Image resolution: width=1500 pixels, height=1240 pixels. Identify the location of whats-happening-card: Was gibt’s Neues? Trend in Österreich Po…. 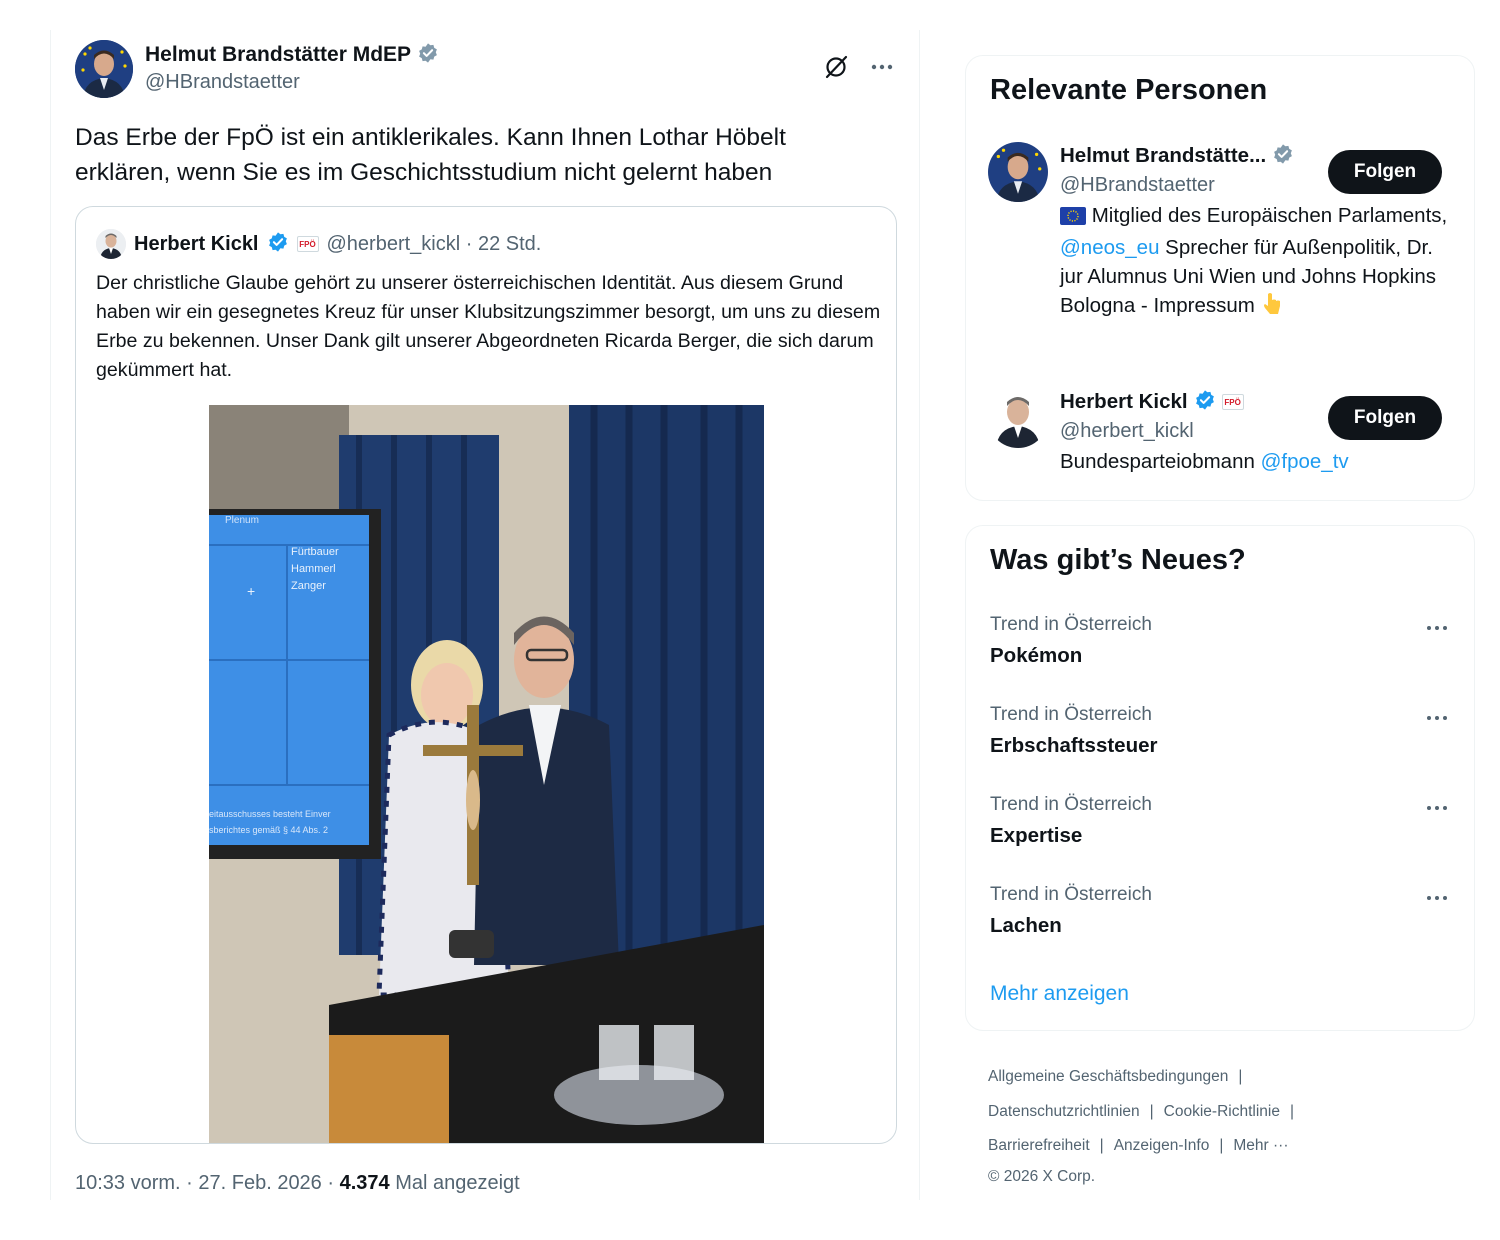
(1220, 778).